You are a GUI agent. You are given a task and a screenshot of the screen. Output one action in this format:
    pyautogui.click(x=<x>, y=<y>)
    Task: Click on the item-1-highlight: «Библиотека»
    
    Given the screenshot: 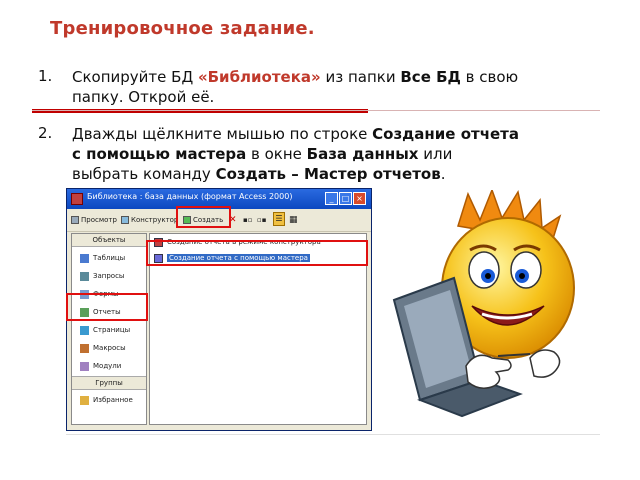 What is the action you would take?
    pyautogui.click(x=259, y=77)
    